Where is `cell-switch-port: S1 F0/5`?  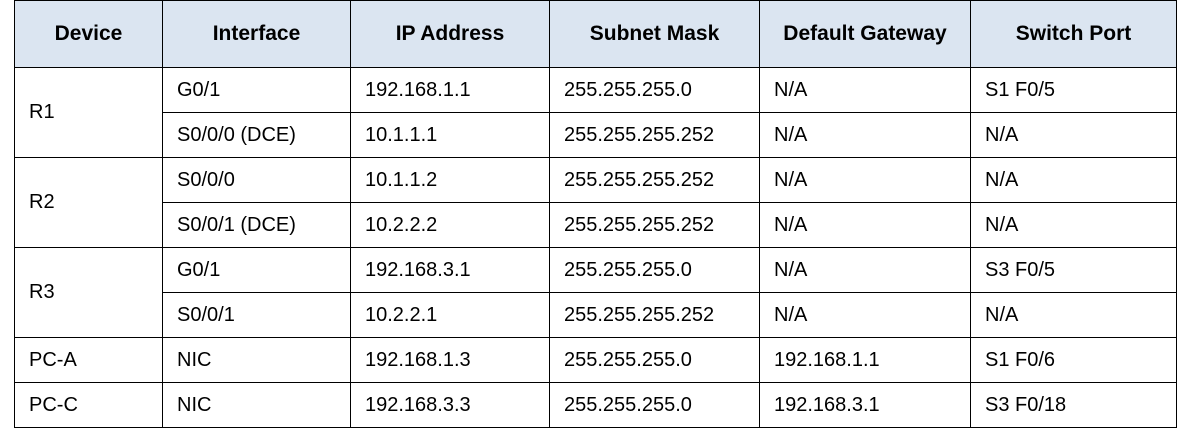
cell-switch-port: S1 F0/5 is located at coordinates (1073, 90).